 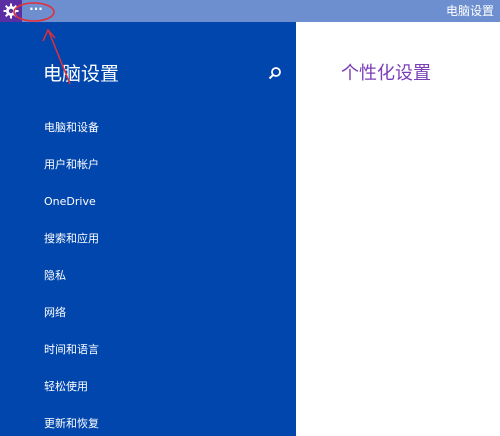 I want to click on sidebar-item-ease-of-access: 轻松使用, so click(x=159, y=387).